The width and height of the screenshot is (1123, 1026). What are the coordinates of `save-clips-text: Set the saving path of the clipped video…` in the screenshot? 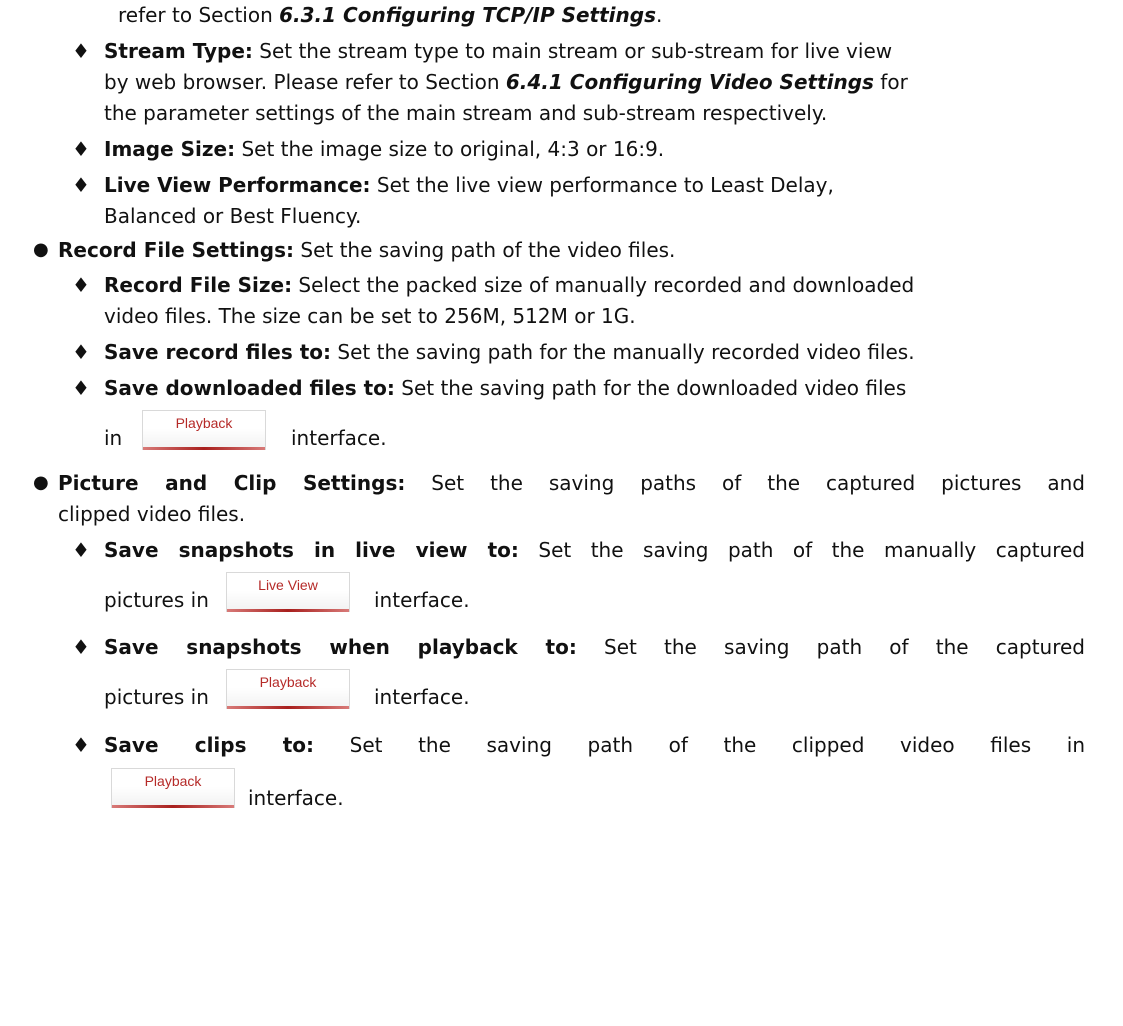 It's located at (699, 745).